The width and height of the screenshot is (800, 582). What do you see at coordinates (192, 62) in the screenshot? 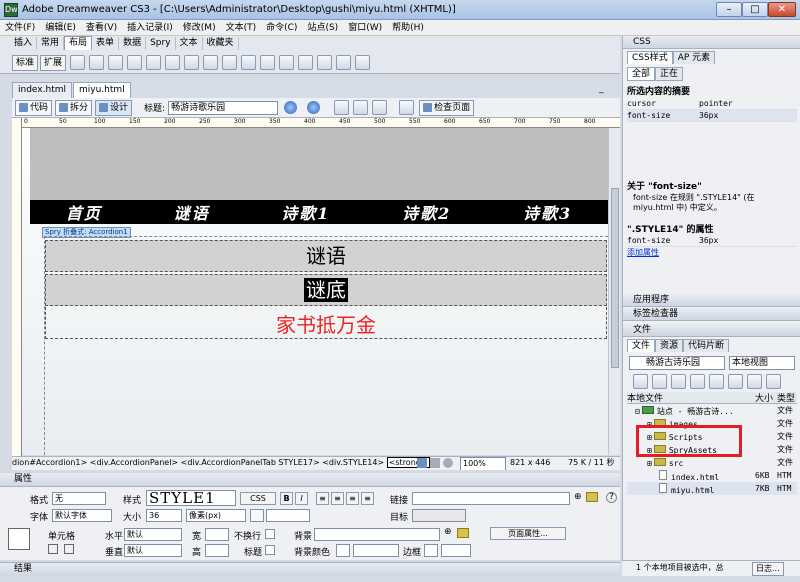
I see `spry-accordion-icon` at bounding box center [192, 62].